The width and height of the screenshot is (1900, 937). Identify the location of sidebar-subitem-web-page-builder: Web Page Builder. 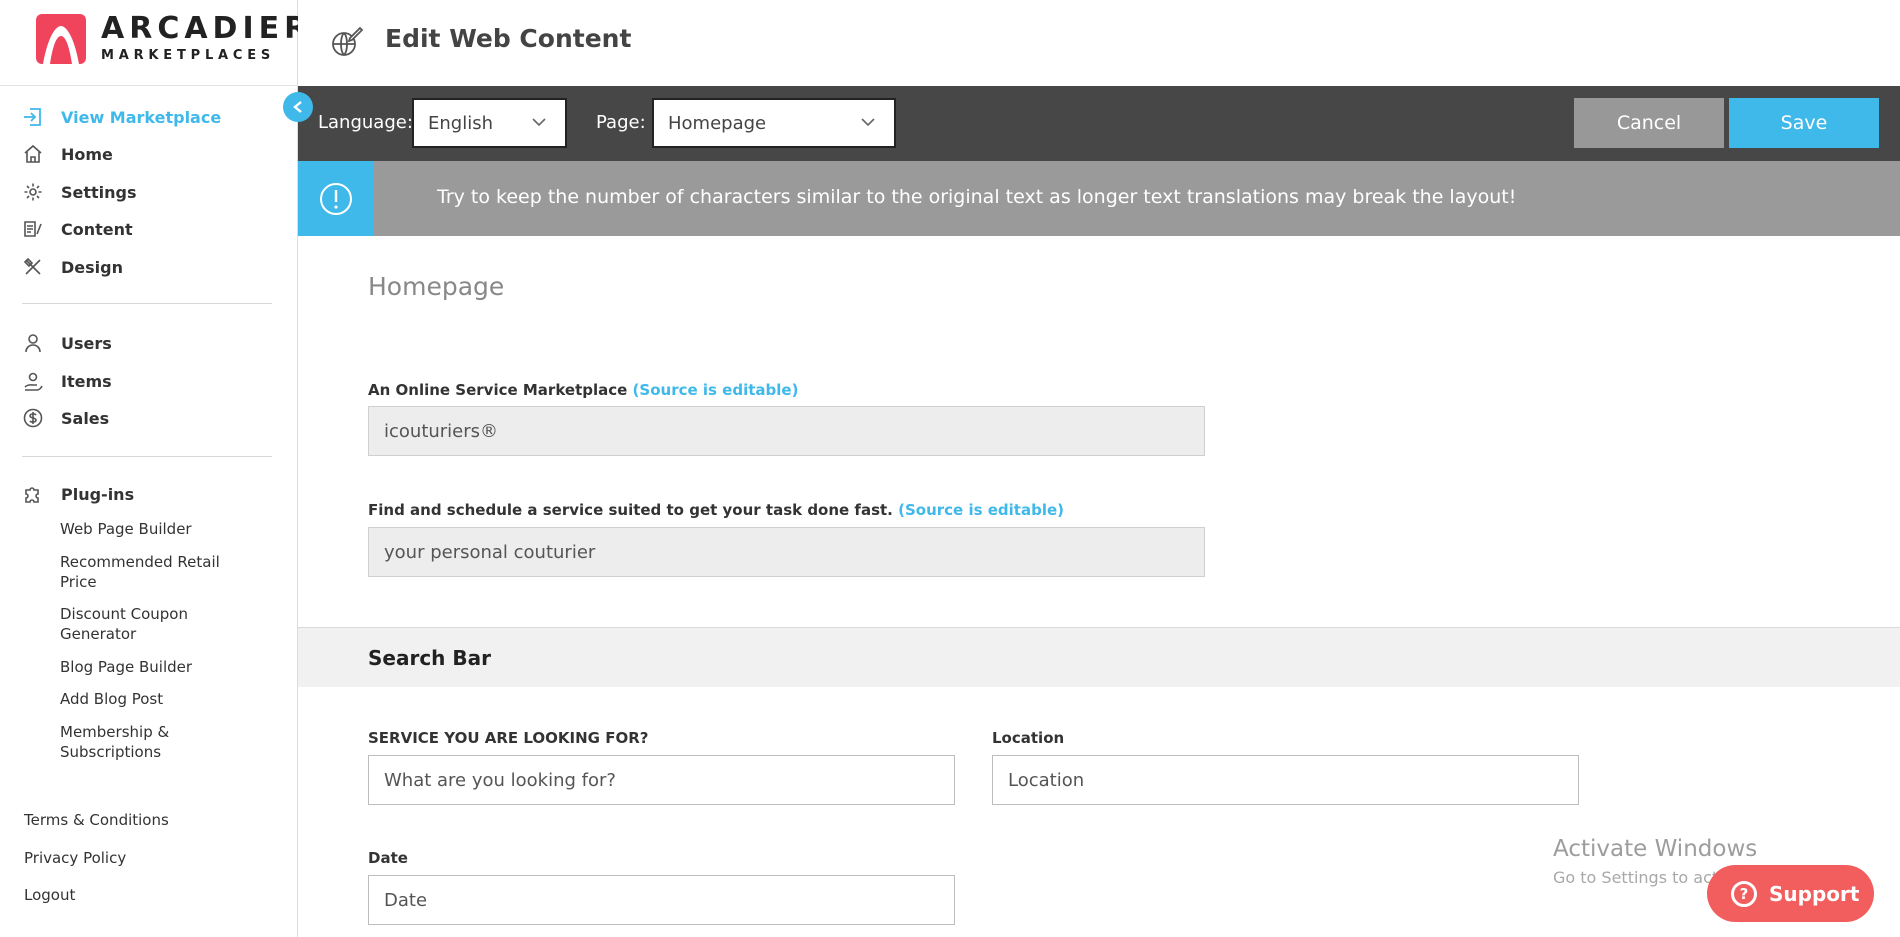
(147, 529).